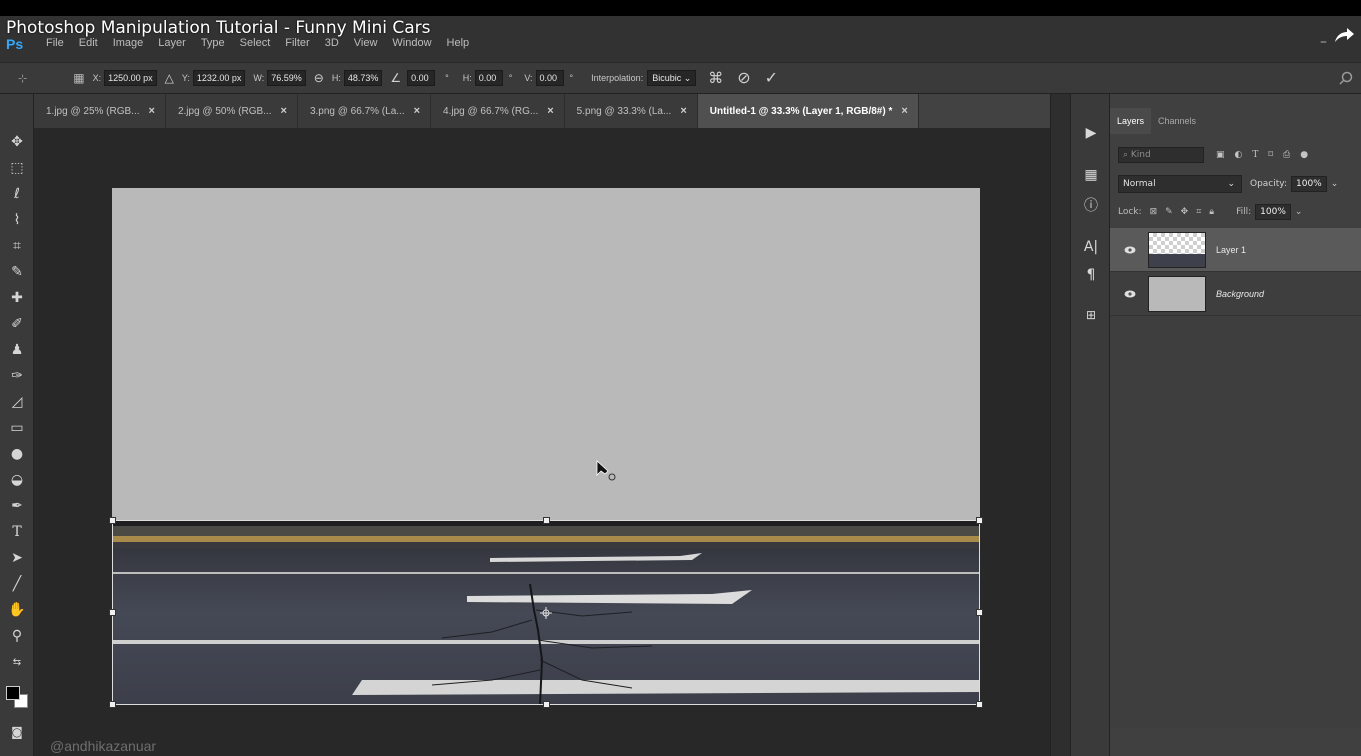 The image size is (1361, 756). What do you see at coordinates (979, 704) in the screenshot?
I see `transform-handle-bottom-right` at bounding box center [979, 704].